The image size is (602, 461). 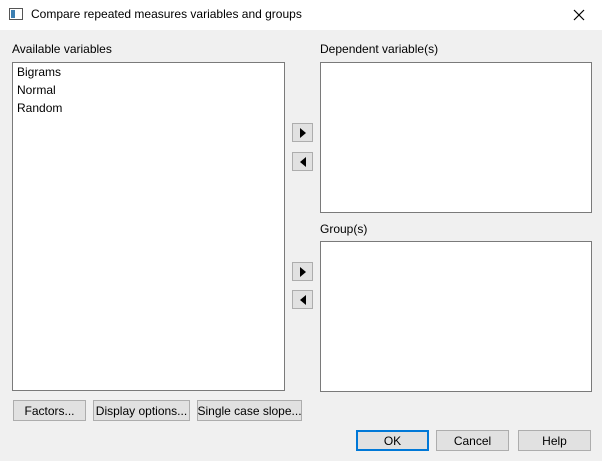 What do you see at coordinates (344, 229) in the screenshot?
I see `groups-label: Group(s)` at bounding box center [344, 229].